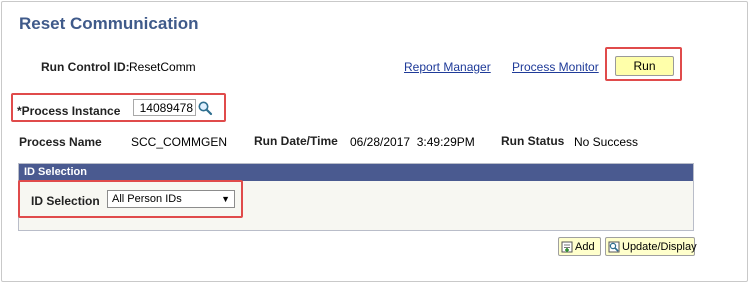 The height and width of the screenshot is (284, 750). Describe the element at coordinates (147, 199) in the screenshot. I see `id-selection-selected-value: All Person IDs` at that location.